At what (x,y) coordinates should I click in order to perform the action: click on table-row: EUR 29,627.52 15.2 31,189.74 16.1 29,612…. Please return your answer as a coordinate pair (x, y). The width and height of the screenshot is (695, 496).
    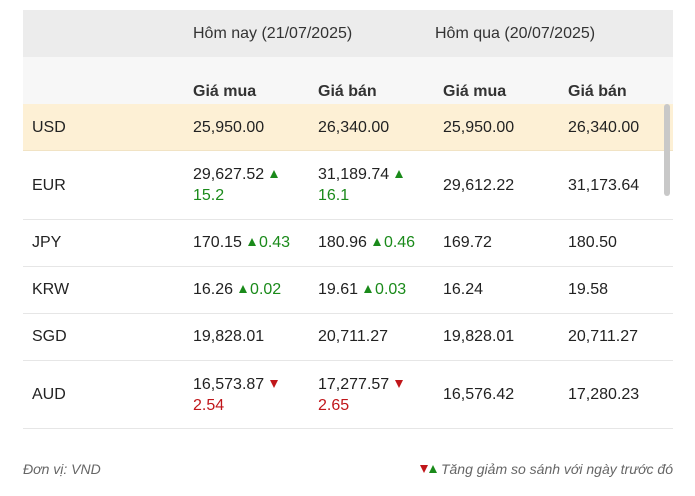
    Looking at the image, I should click on (348, 185).